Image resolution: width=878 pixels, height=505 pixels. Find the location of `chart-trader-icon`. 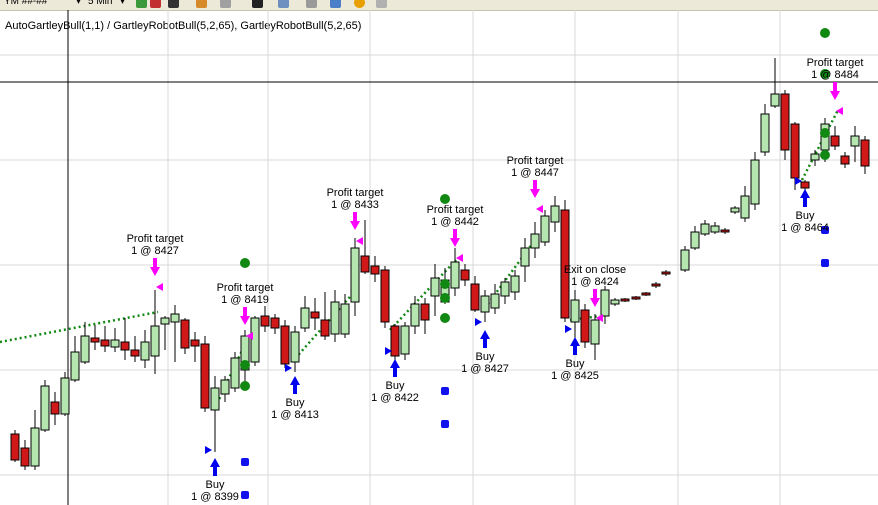

chart-trader-icon is located at coordinates (335, 4).